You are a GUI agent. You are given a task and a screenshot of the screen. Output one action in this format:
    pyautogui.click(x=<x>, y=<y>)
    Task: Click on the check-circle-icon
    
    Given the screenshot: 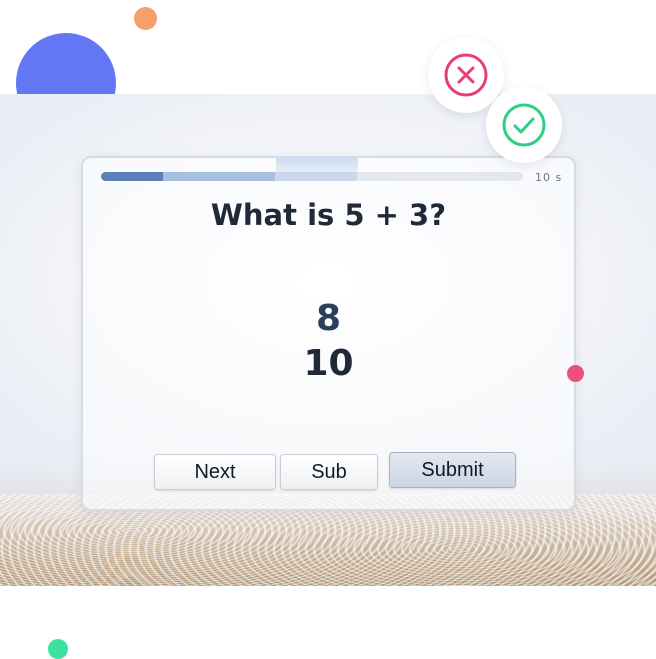 What is the action you would take?
    pyautogui.click(x=524, y=125)
    